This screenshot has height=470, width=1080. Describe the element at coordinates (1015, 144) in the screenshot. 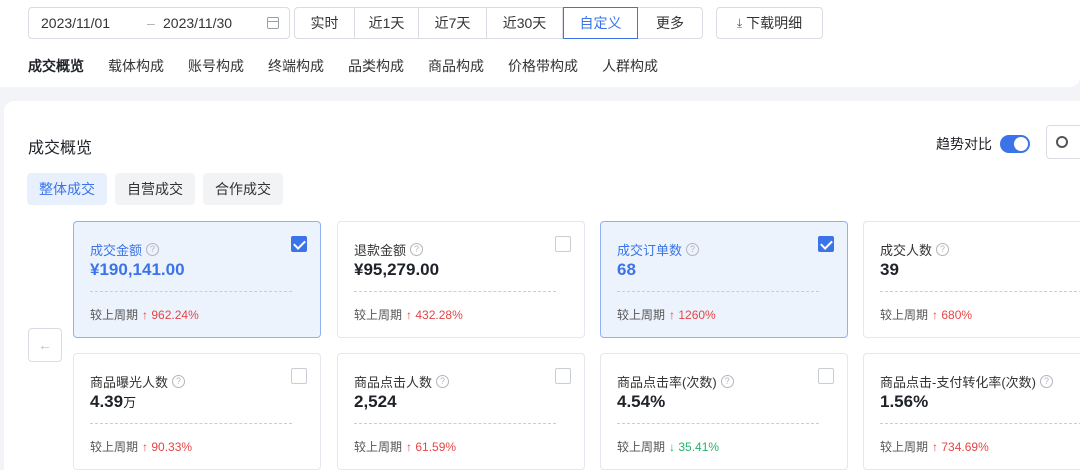

I see `trend-compare-toggle` at that location.